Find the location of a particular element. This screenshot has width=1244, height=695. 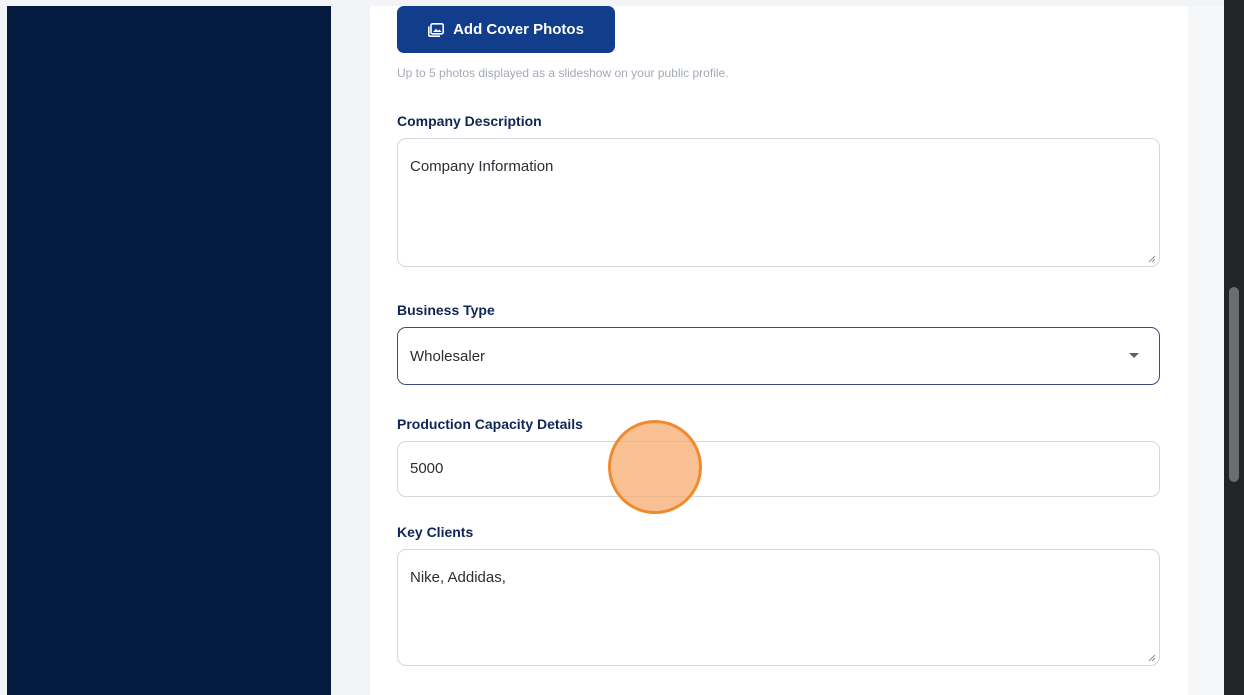

business-type-value: Wholesaler is located at coordinates (448, 356).